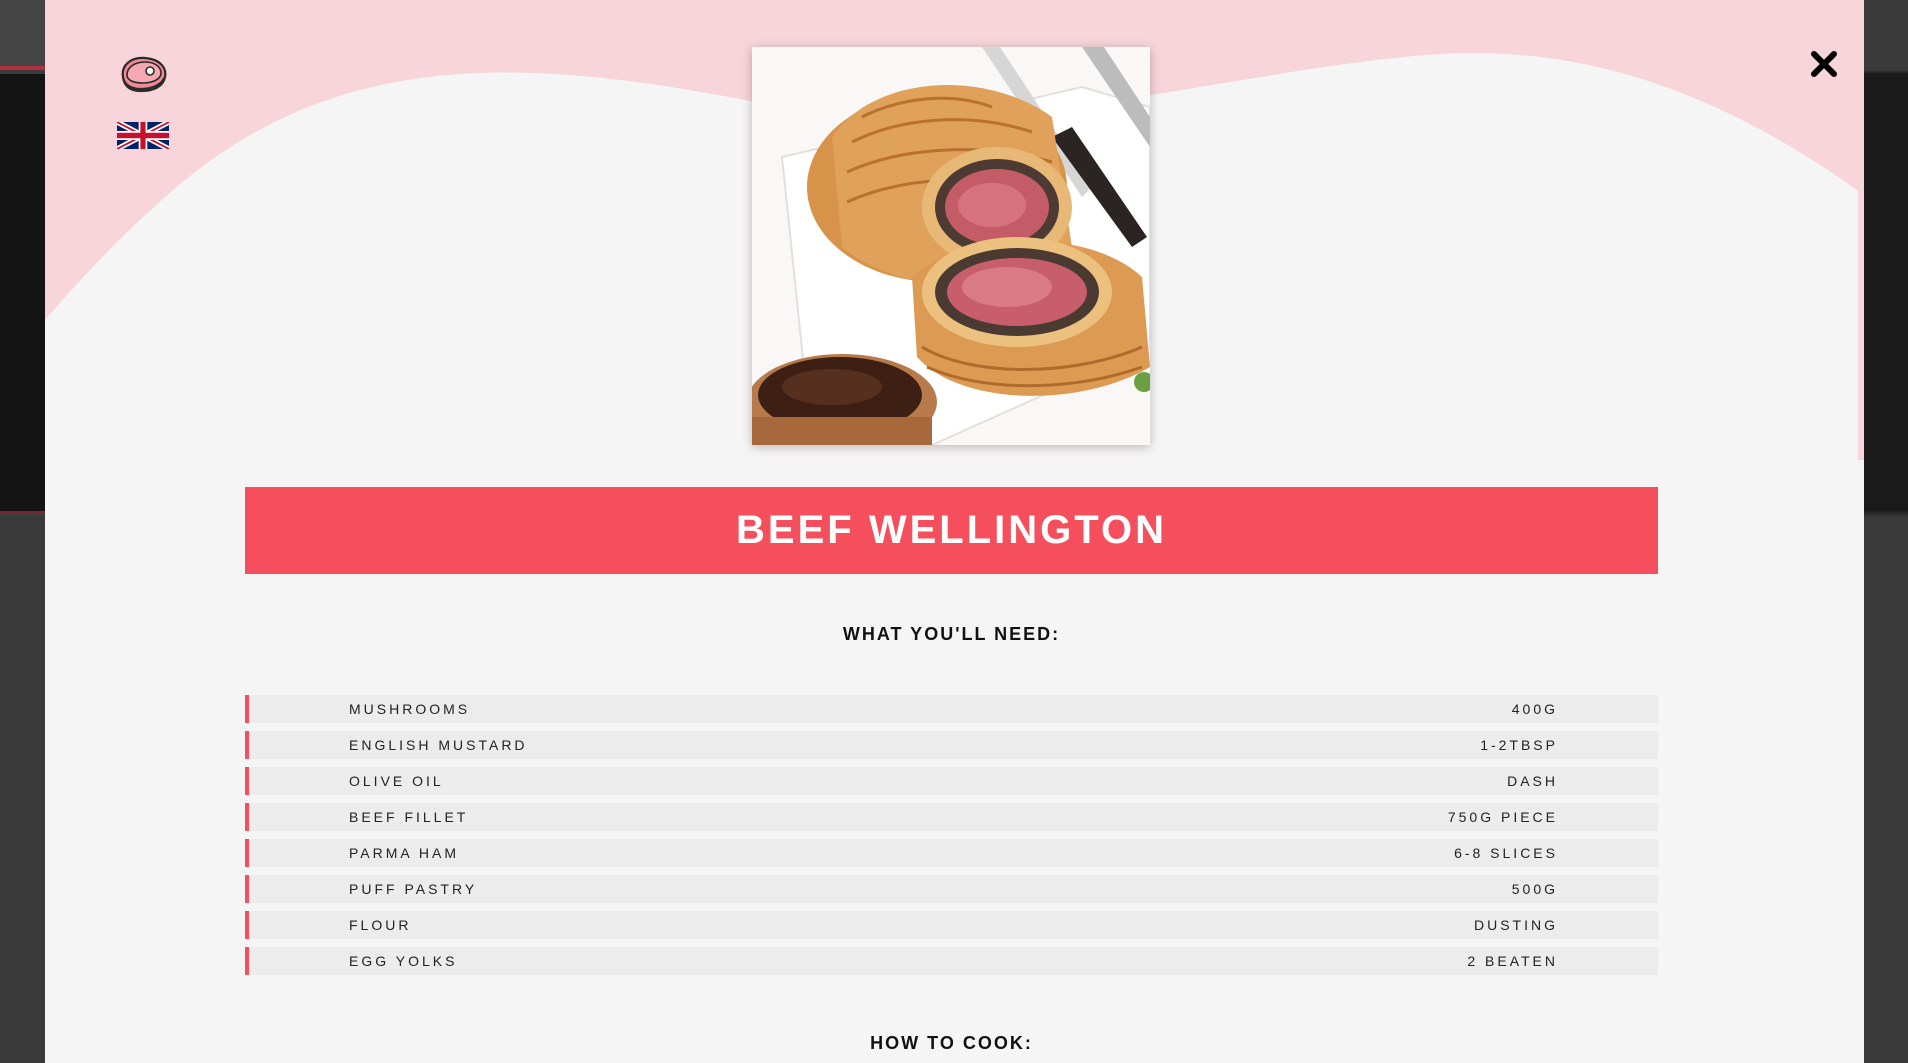 The image size is (1908, 1063). Describe the element at coordinates (951, 925) in the screenshot. I see `ingredient-row: FLOUR DUSTING` at that location.